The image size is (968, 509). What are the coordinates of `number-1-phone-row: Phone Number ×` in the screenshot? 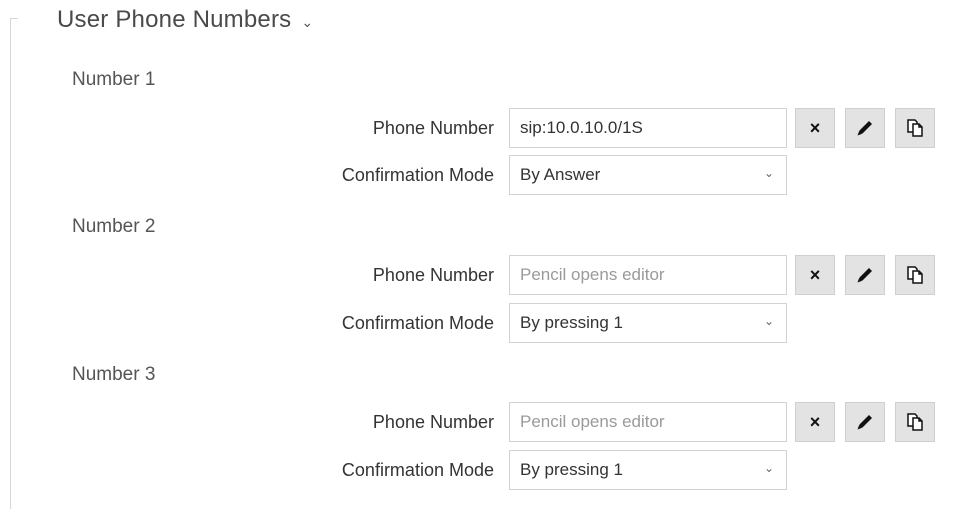 It's located at (484, 128).